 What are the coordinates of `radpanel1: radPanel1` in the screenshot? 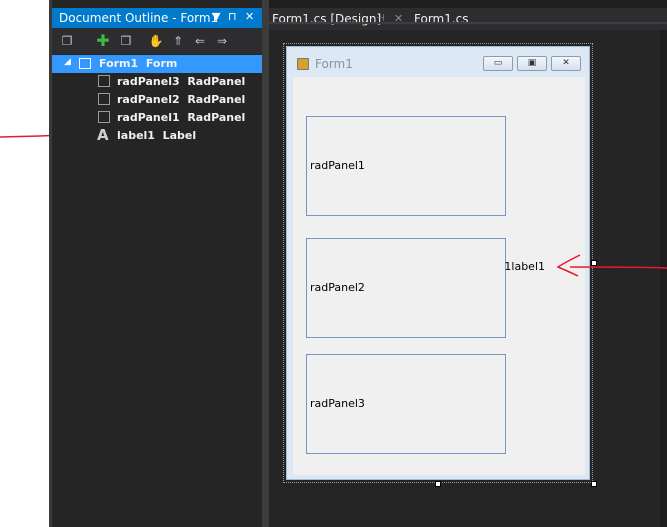 It's located at (406, 166).